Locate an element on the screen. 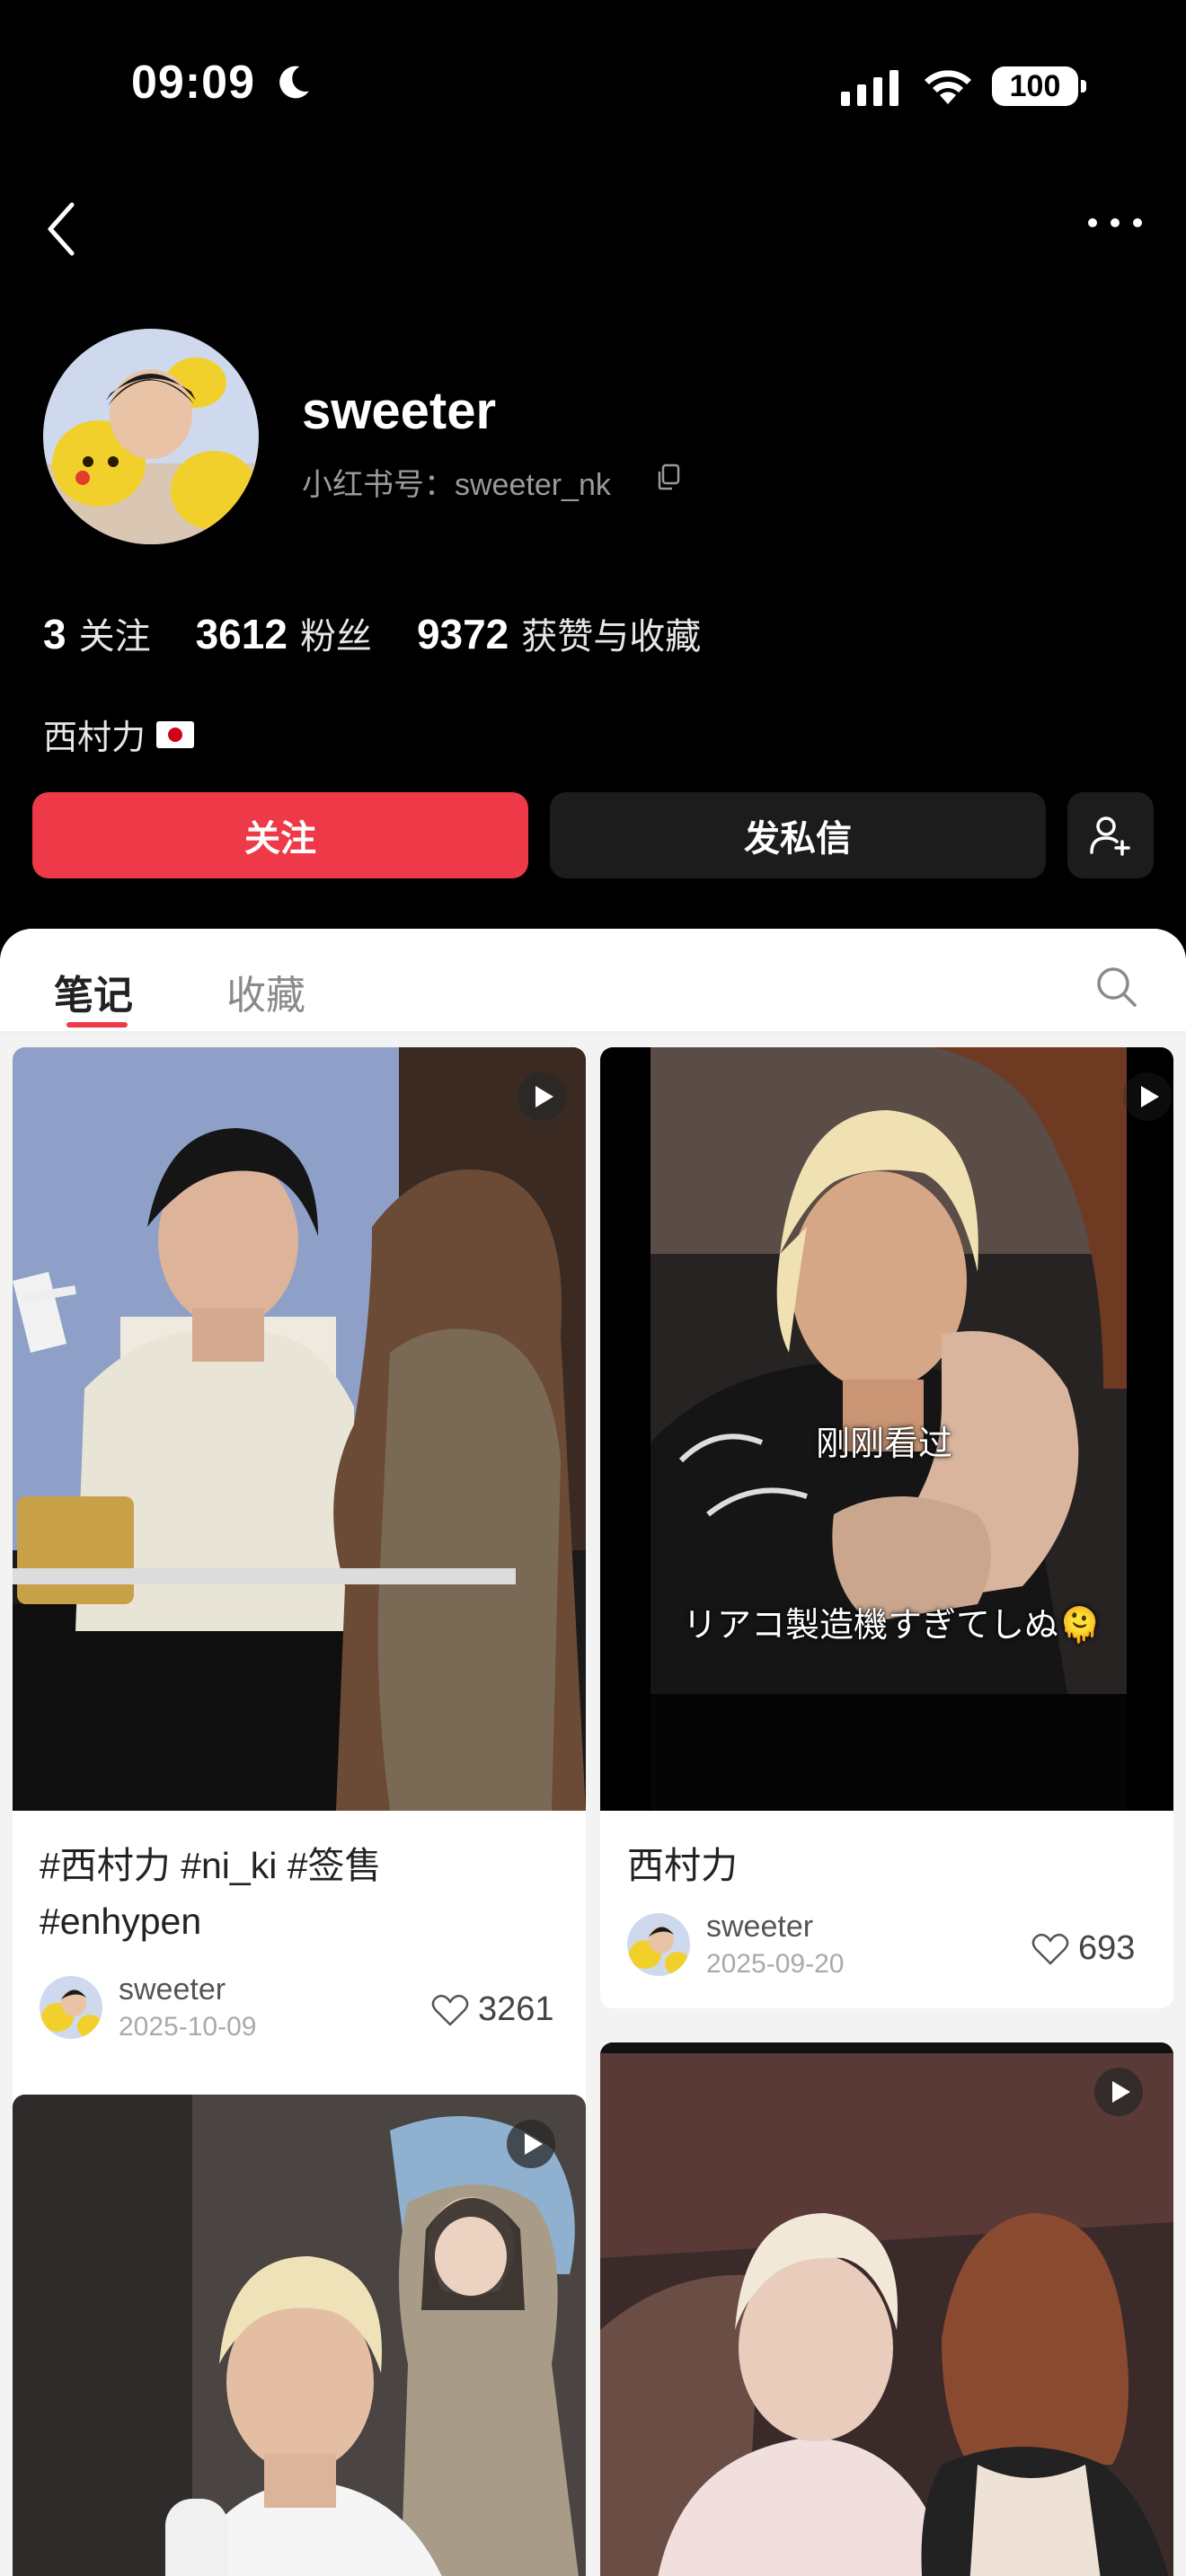  note-title: #西村力 #ni_ki #签售 #enhypen is located at coordinates (305, 1894).